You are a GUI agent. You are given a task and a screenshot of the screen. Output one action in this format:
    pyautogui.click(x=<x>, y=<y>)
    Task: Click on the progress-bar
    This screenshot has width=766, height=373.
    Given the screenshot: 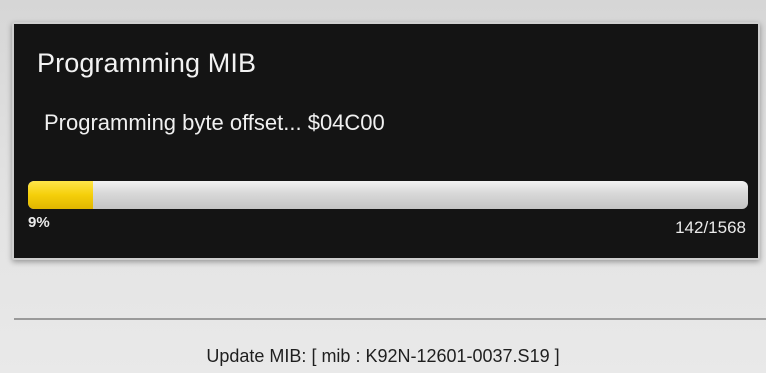 What is the action you would take?
    pyautogui.click(x=388, y=195)
    